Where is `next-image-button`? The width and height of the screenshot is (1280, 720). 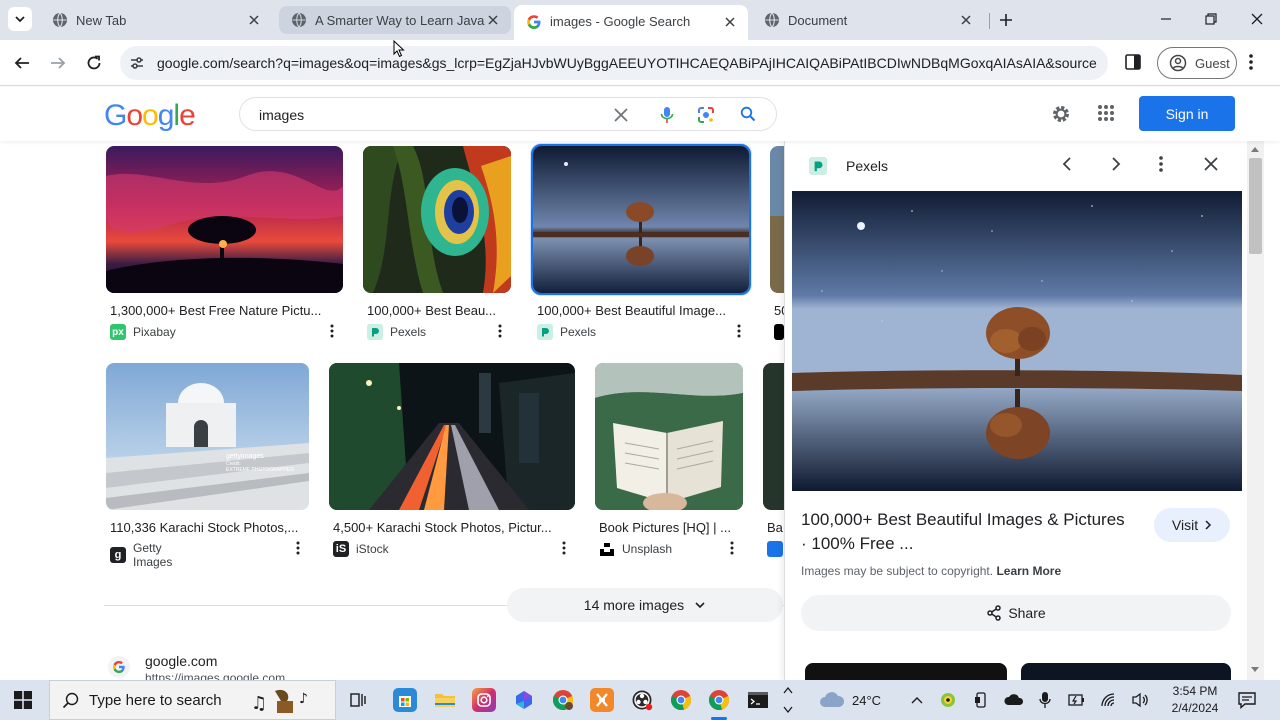
next-image-button is located at coordinates (1115, 164).